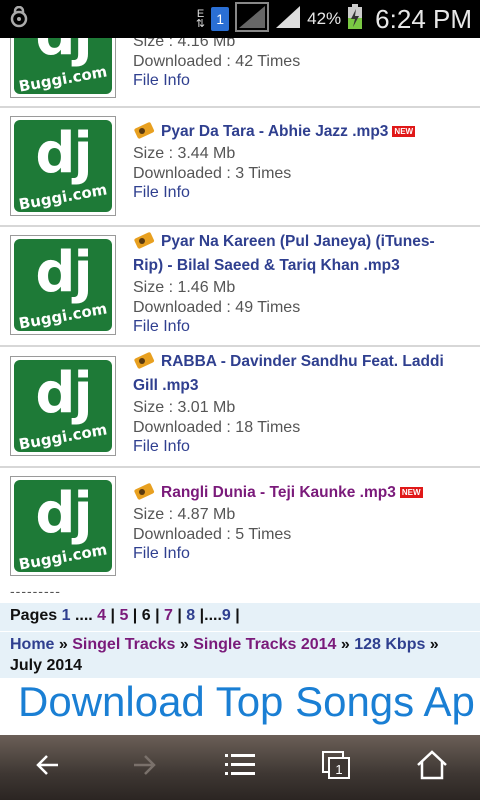 This screenshot has height=800, width=480. What do you see at coordinates (226, 615) in the screenshot?
I see `page-link-9: 9` at bounding box center [226, 615].